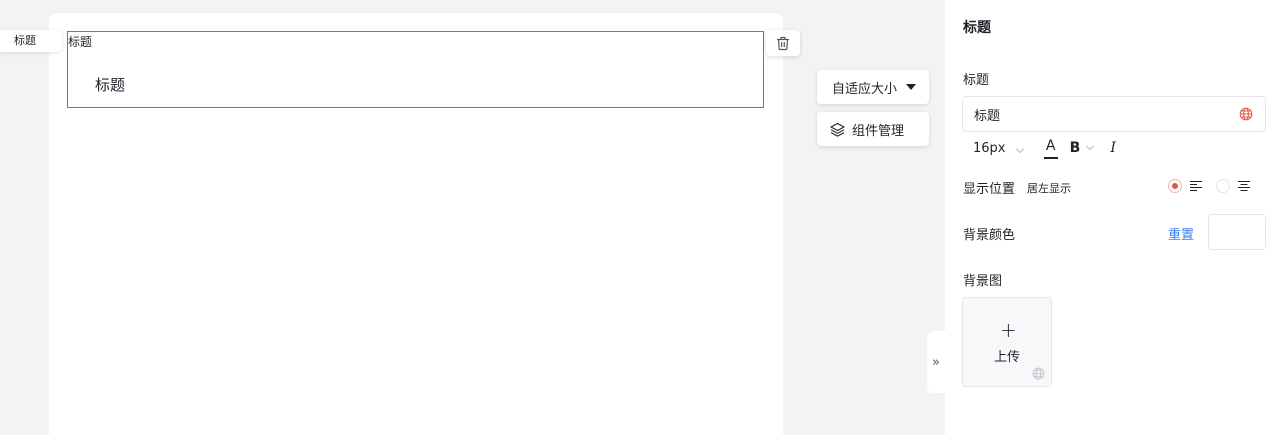 This screenshot has height=435, width=1280. Describe the element at coordinates (1114, 114) in the screenshot. I see `title-input: 标题` at that location.